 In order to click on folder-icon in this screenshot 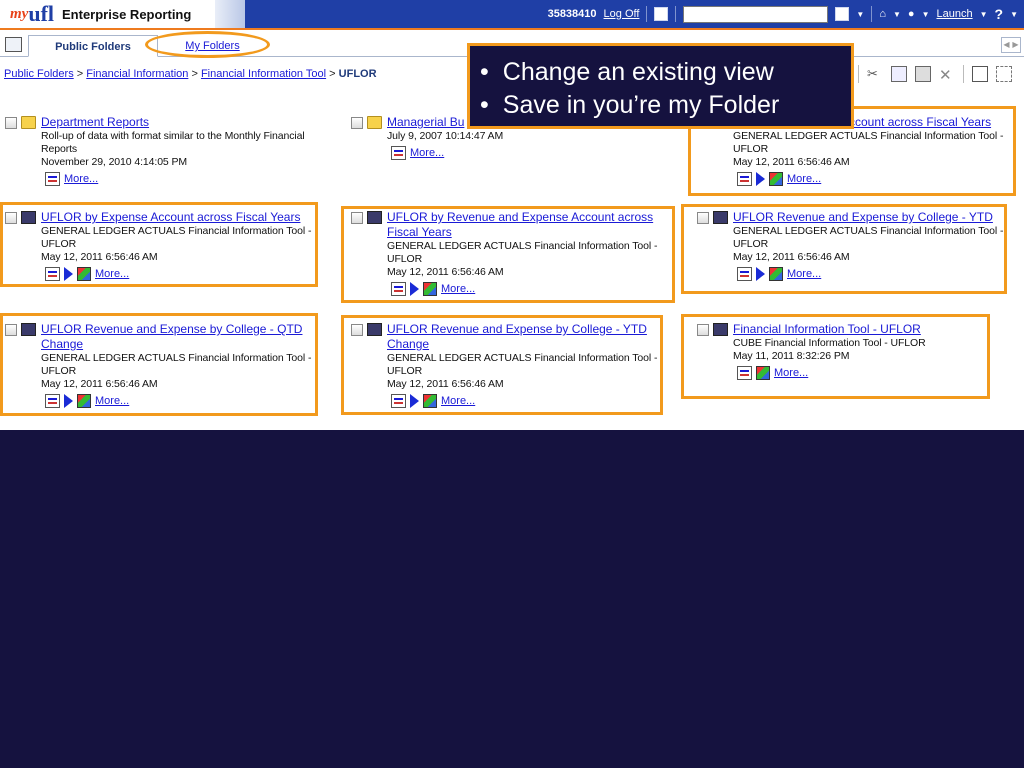, I will do `click(374, 122)`.